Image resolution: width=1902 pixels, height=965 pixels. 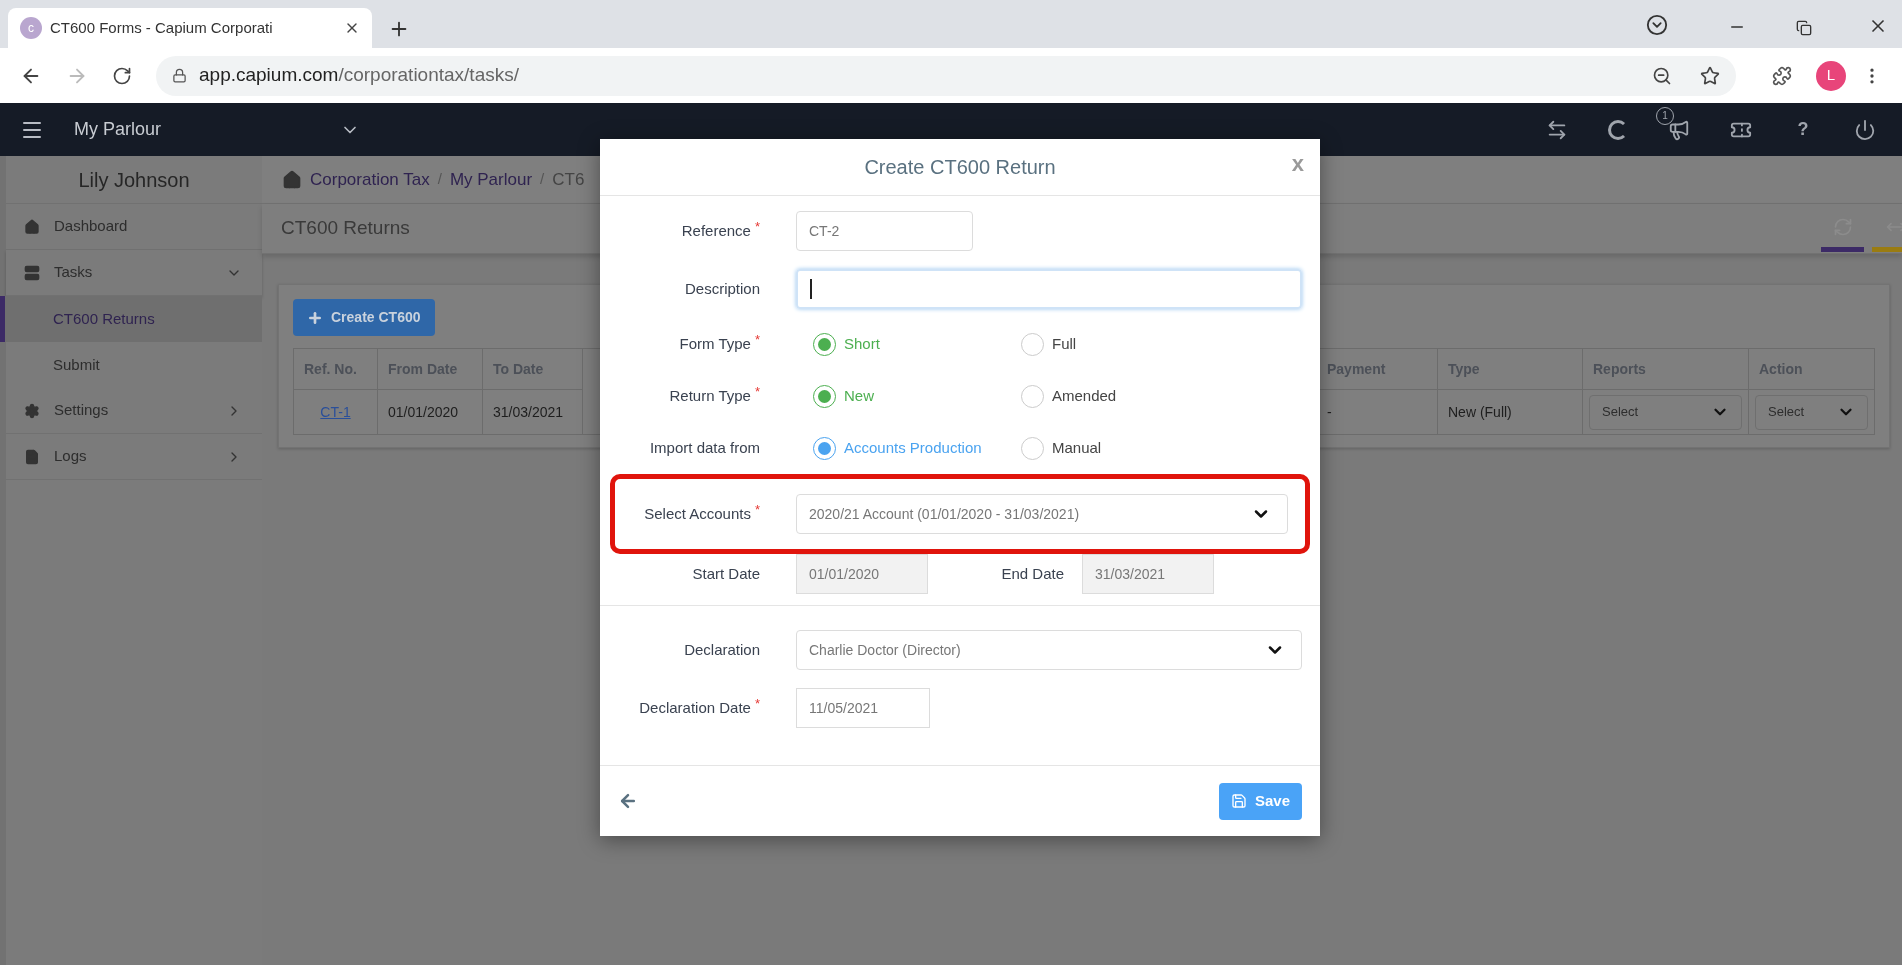 I want to click on table-cell-text: 01/01/2020, so click(x=423, y=412).